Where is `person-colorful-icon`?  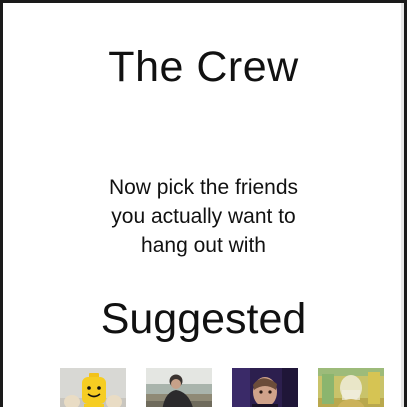
person-colorful-icon is located at coordinates (351, 387).